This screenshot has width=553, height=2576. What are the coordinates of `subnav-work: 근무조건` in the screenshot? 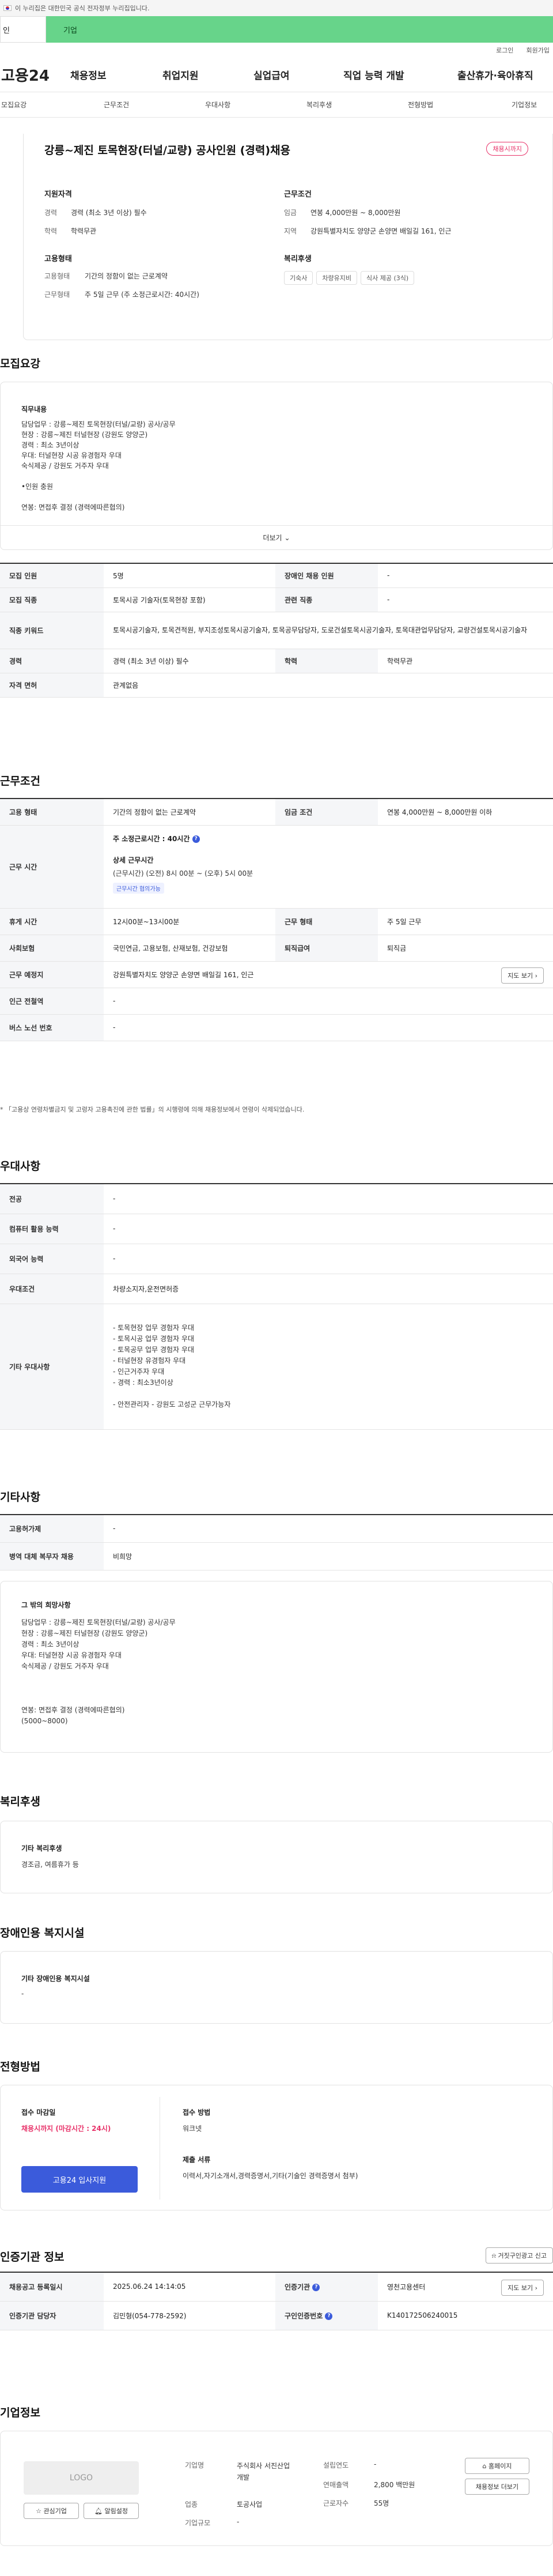 It's located at (116, 105).